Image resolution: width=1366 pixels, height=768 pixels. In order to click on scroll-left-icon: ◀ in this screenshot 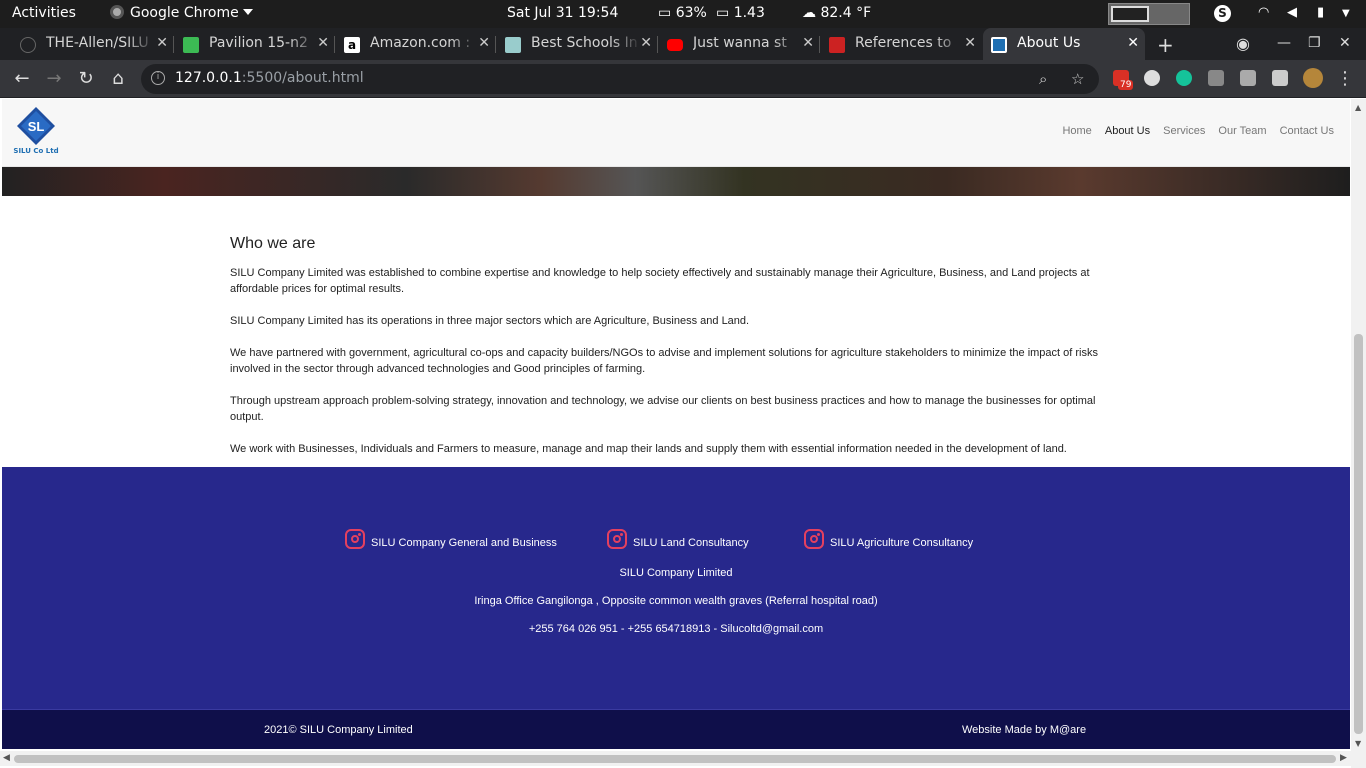, I will do `click(6, 758)`.